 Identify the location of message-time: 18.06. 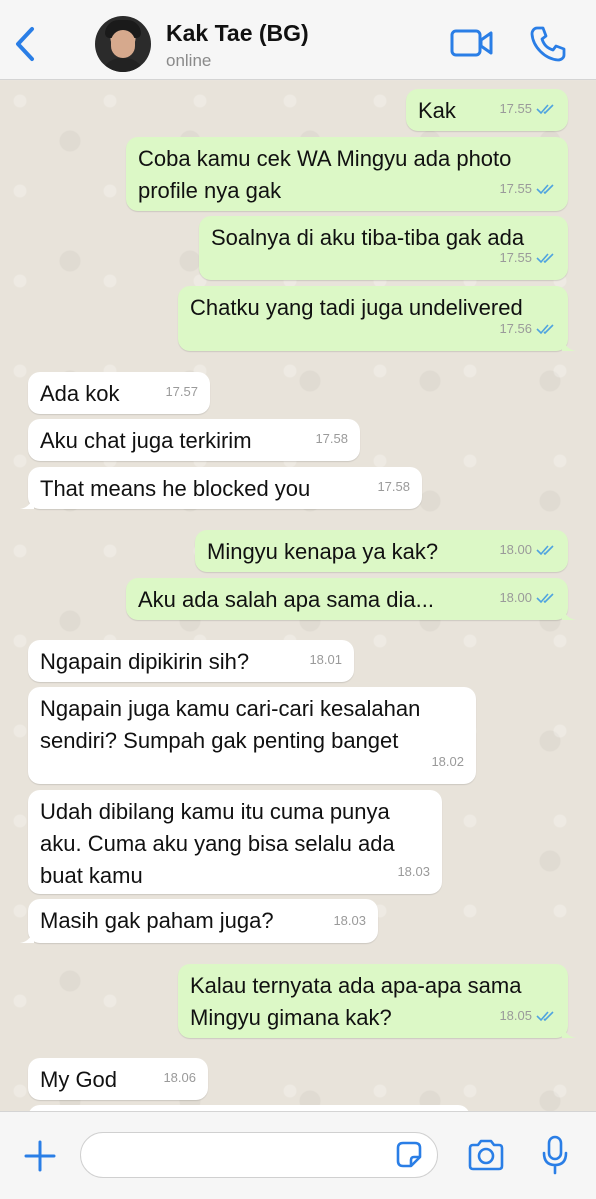
(179, 1077).